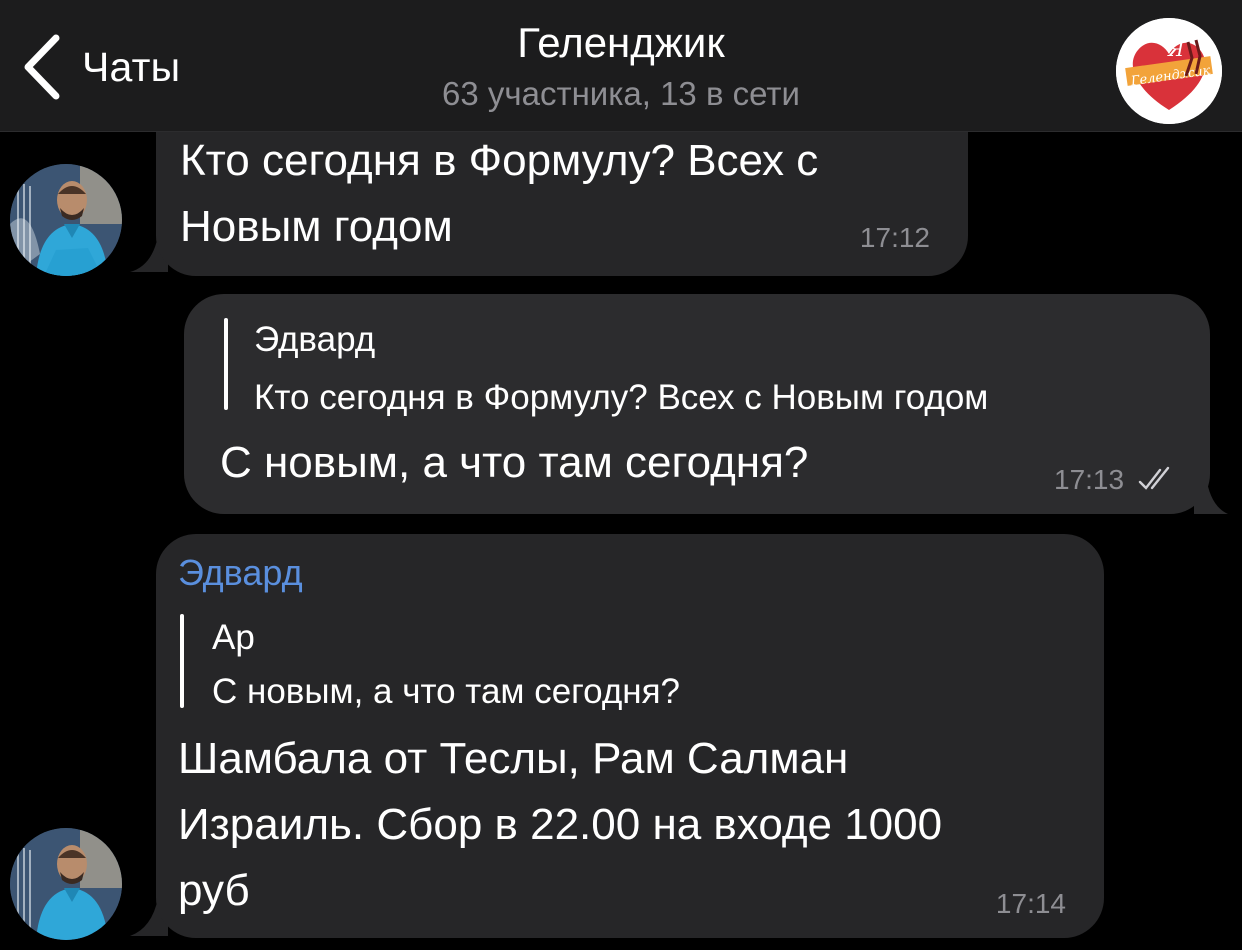  I want to click on logo-letter: Я, so click(1176, 49).